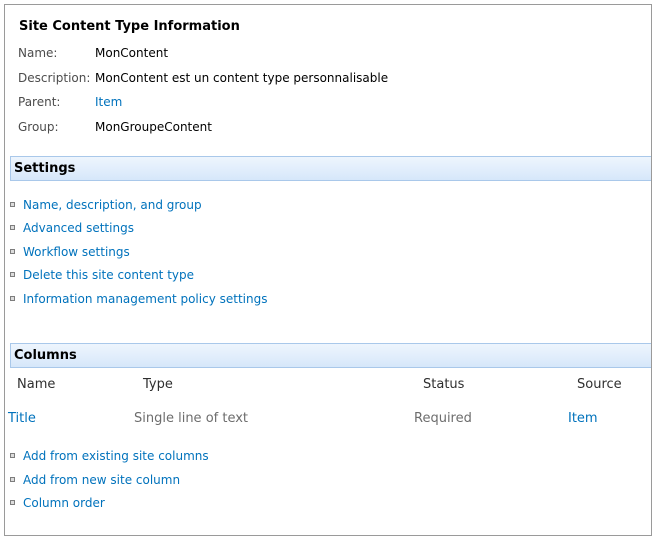 This screenshot has height=540, width=657. I want to click on link-text: Column order, so click(64, 503).